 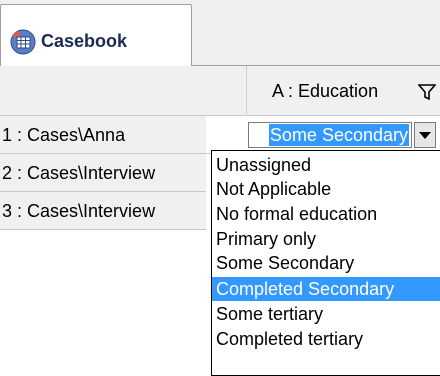 I want to click on filter-icon, so click(x=427, y=92).